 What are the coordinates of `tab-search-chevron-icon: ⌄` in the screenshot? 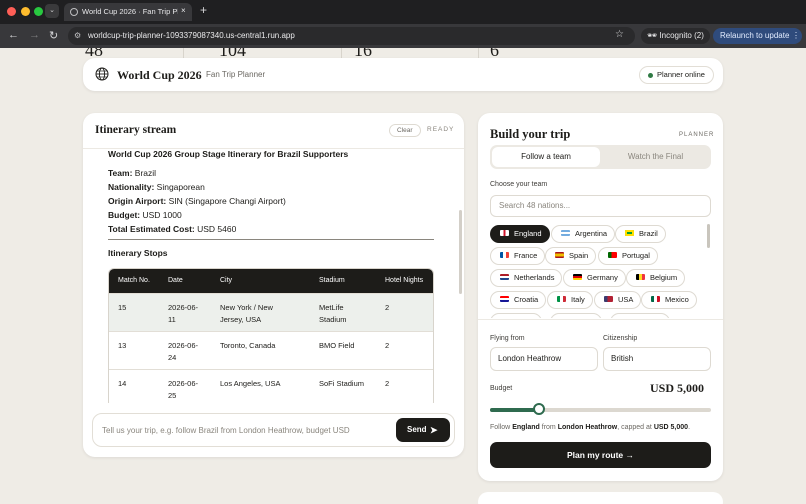 It's located at (52, 11).